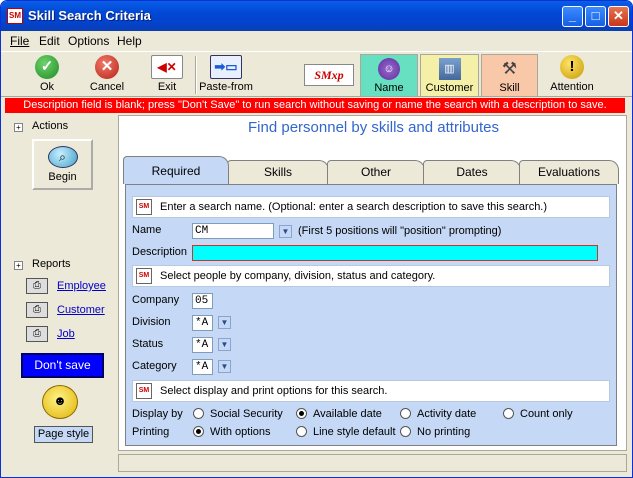 This screenshot has width=633, height=478. Describe the element at coordinates (167, 67) in the screenshot. I see `exit-arrow-icon: ◀✕` at that location.